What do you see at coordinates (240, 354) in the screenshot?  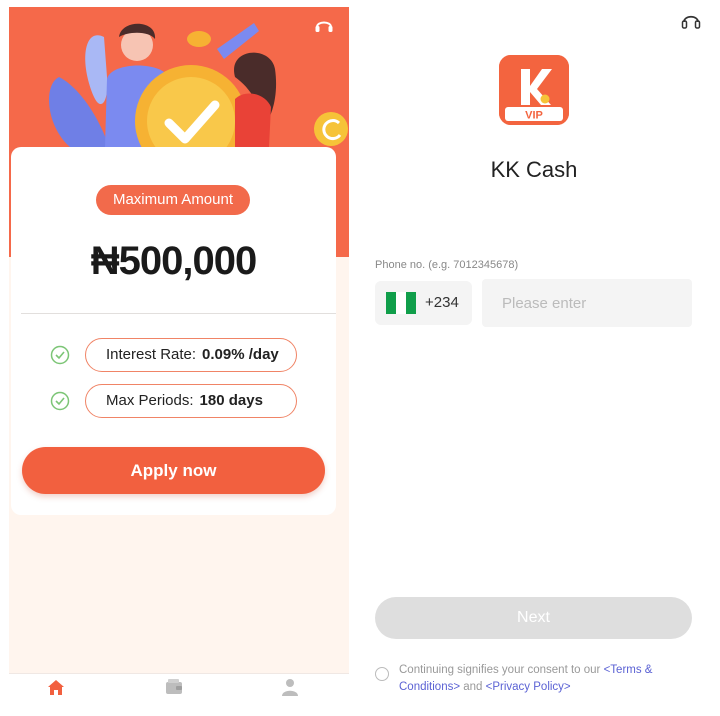 I see `feature-value: 0.09% /day` at bounding box center [240, 354].